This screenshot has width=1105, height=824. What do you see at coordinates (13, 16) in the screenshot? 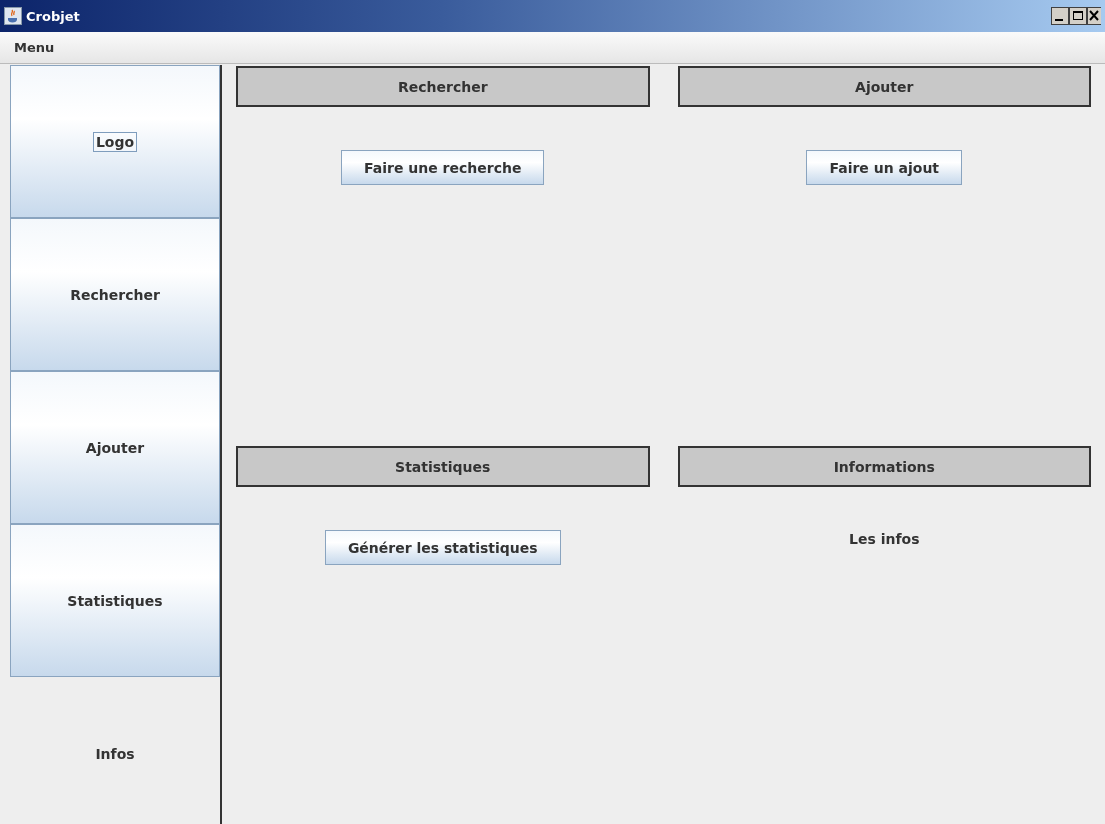
I see `app-icon` at bounding box center [13, 16].